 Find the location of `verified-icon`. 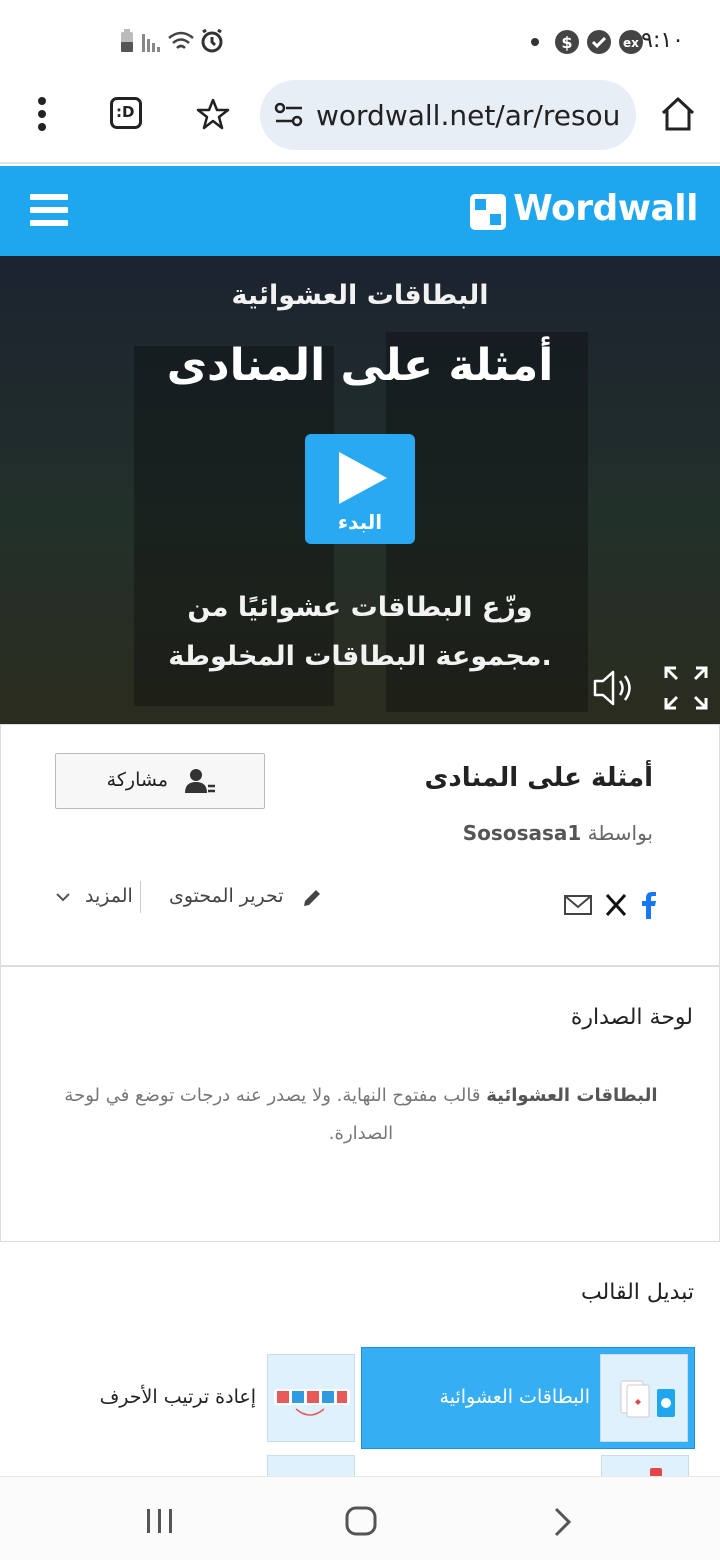

verified-icon is located at coordinates (599, 42).